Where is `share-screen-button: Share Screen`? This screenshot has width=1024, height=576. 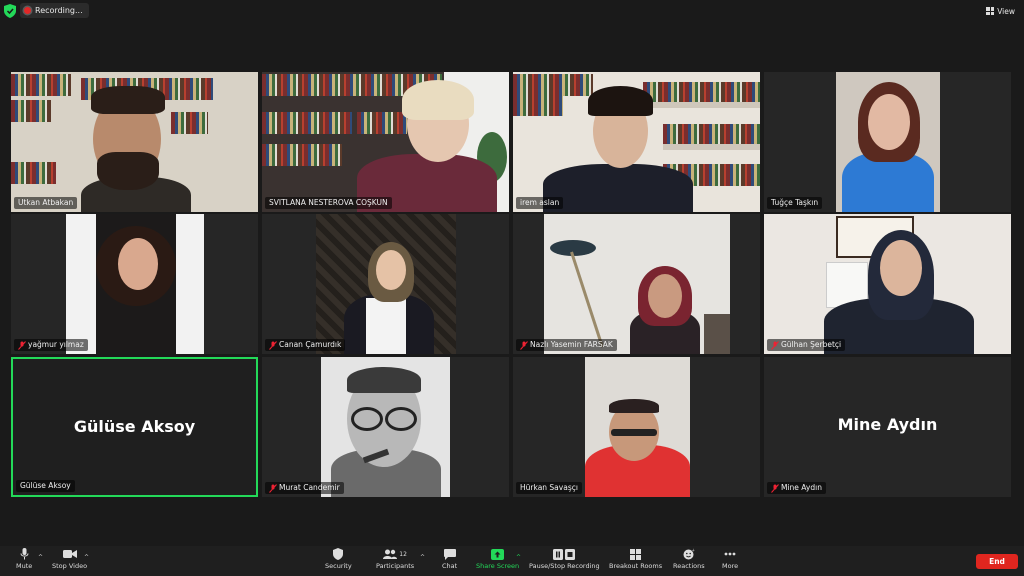 share-screen-button: Share Screen is located at coordinates (497, 559).